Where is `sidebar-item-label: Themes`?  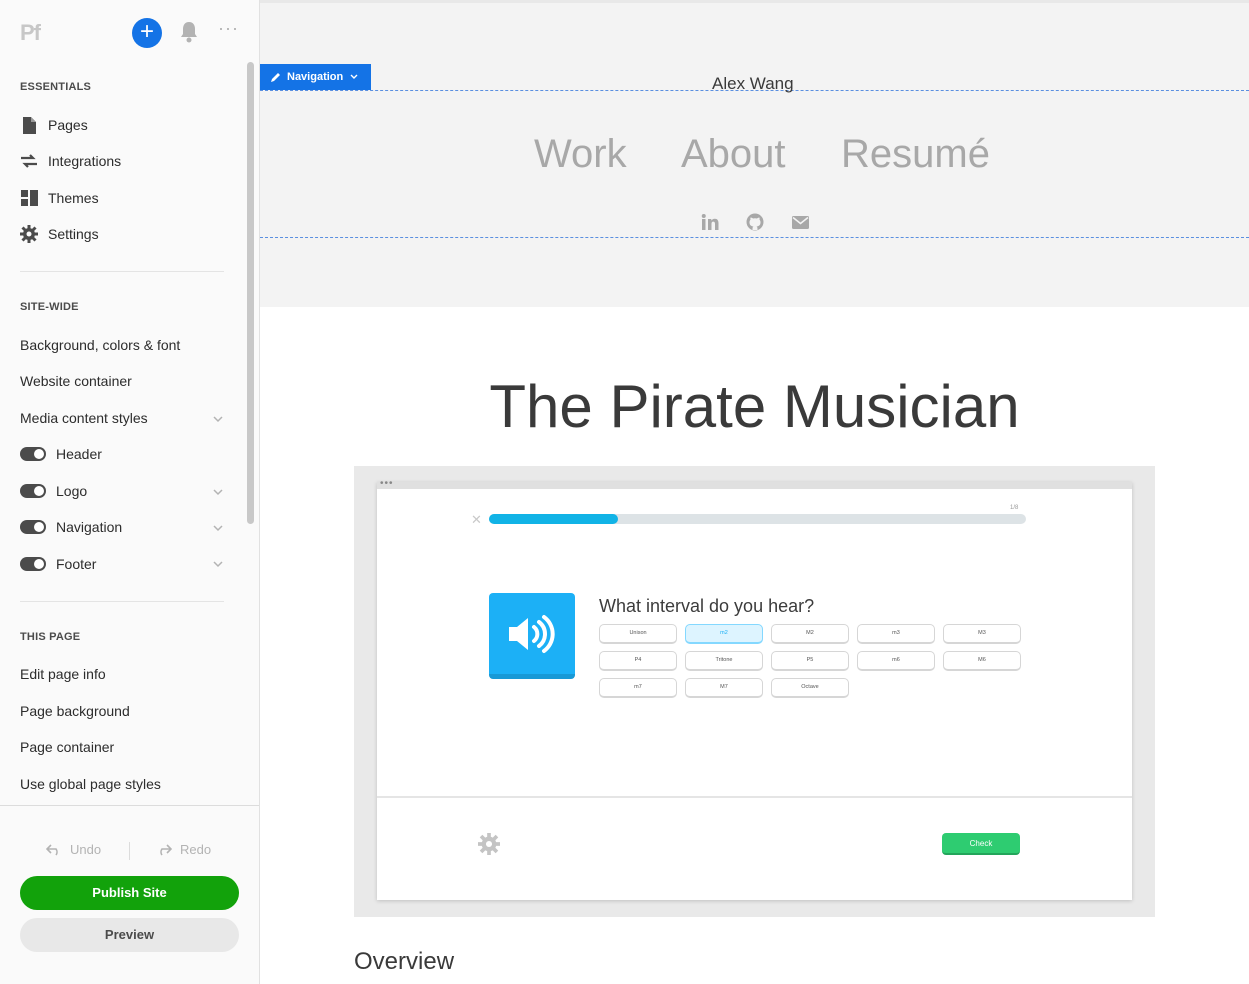
sidebar-item-label: Themes is located at coordinates (73, 198).